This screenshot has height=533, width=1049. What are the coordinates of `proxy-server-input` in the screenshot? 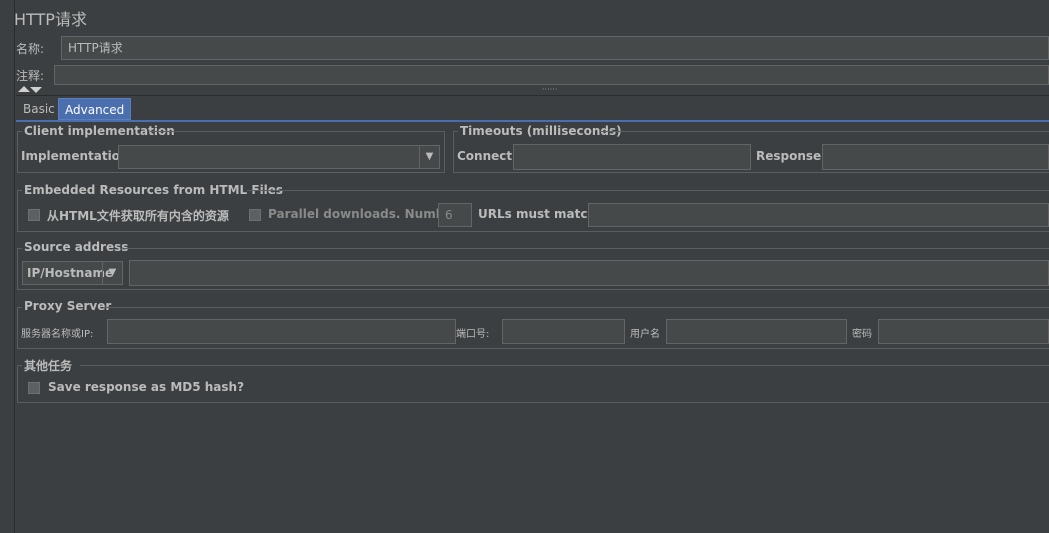 It's located at (281, 331).